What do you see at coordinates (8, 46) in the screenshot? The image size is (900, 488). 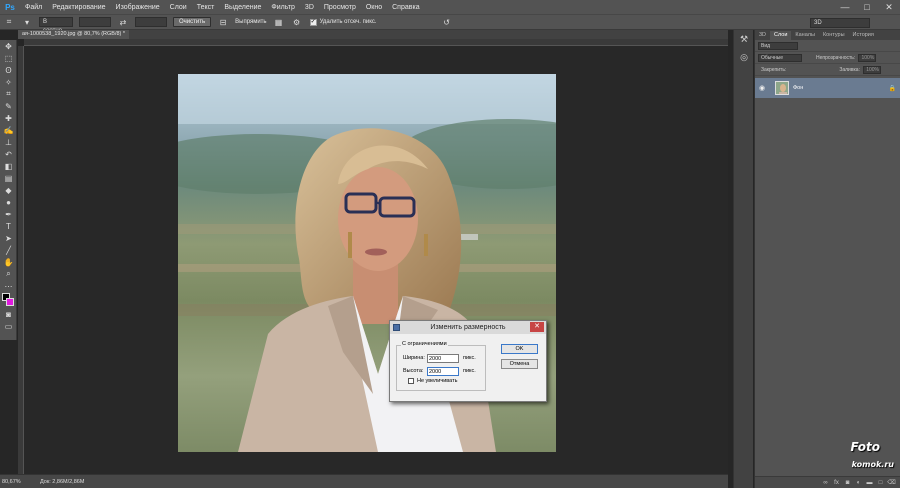 I see `move-tool-icon: ✥` at bounding box center [8, 46].